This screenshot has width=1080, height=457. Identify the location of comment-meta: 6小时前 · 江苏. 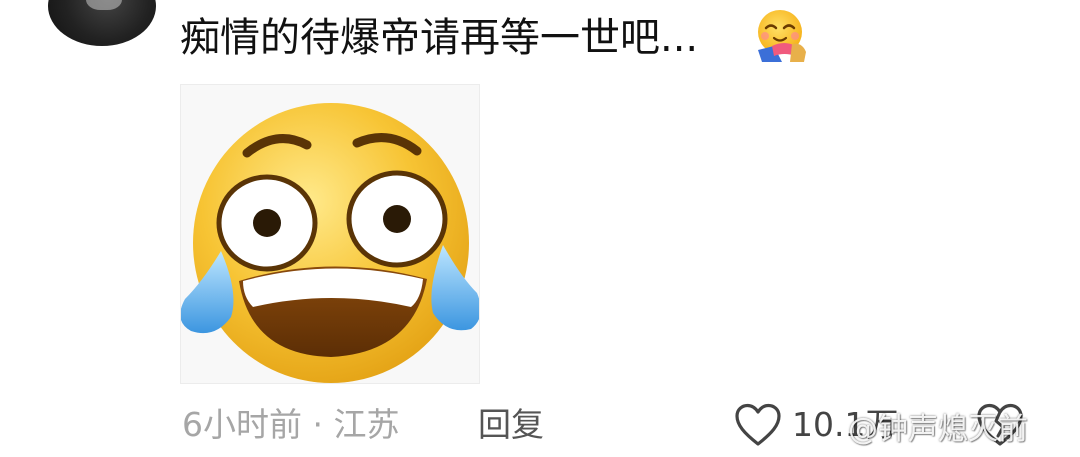
(290, 425).